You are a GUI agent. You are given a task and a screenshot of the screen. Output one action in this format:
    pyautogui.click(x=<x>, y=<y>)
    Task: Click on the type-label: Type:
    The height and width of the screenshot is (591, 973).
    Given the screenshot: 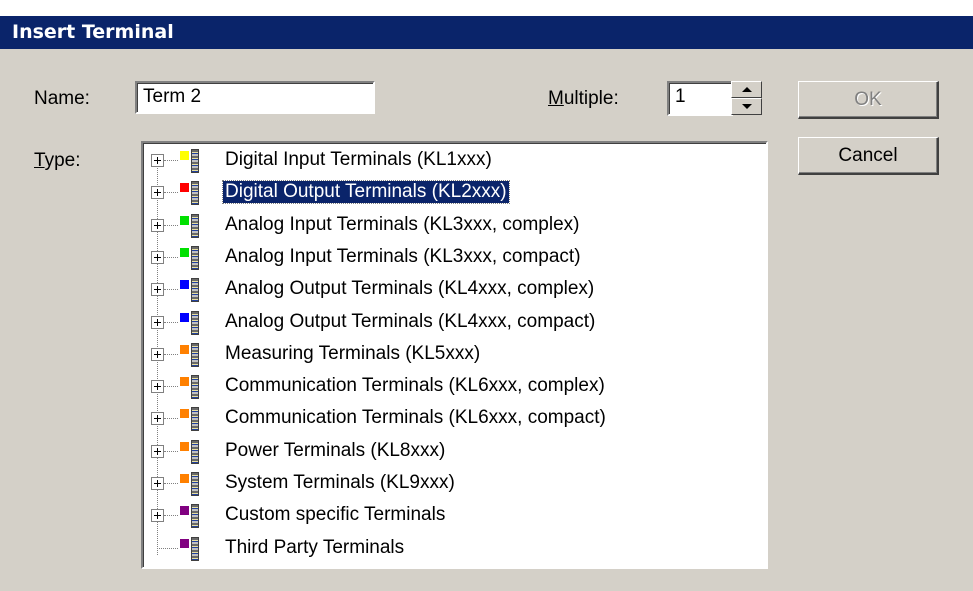 What is the action you would take?
    pyautogui.click(x=57, y=161)
    